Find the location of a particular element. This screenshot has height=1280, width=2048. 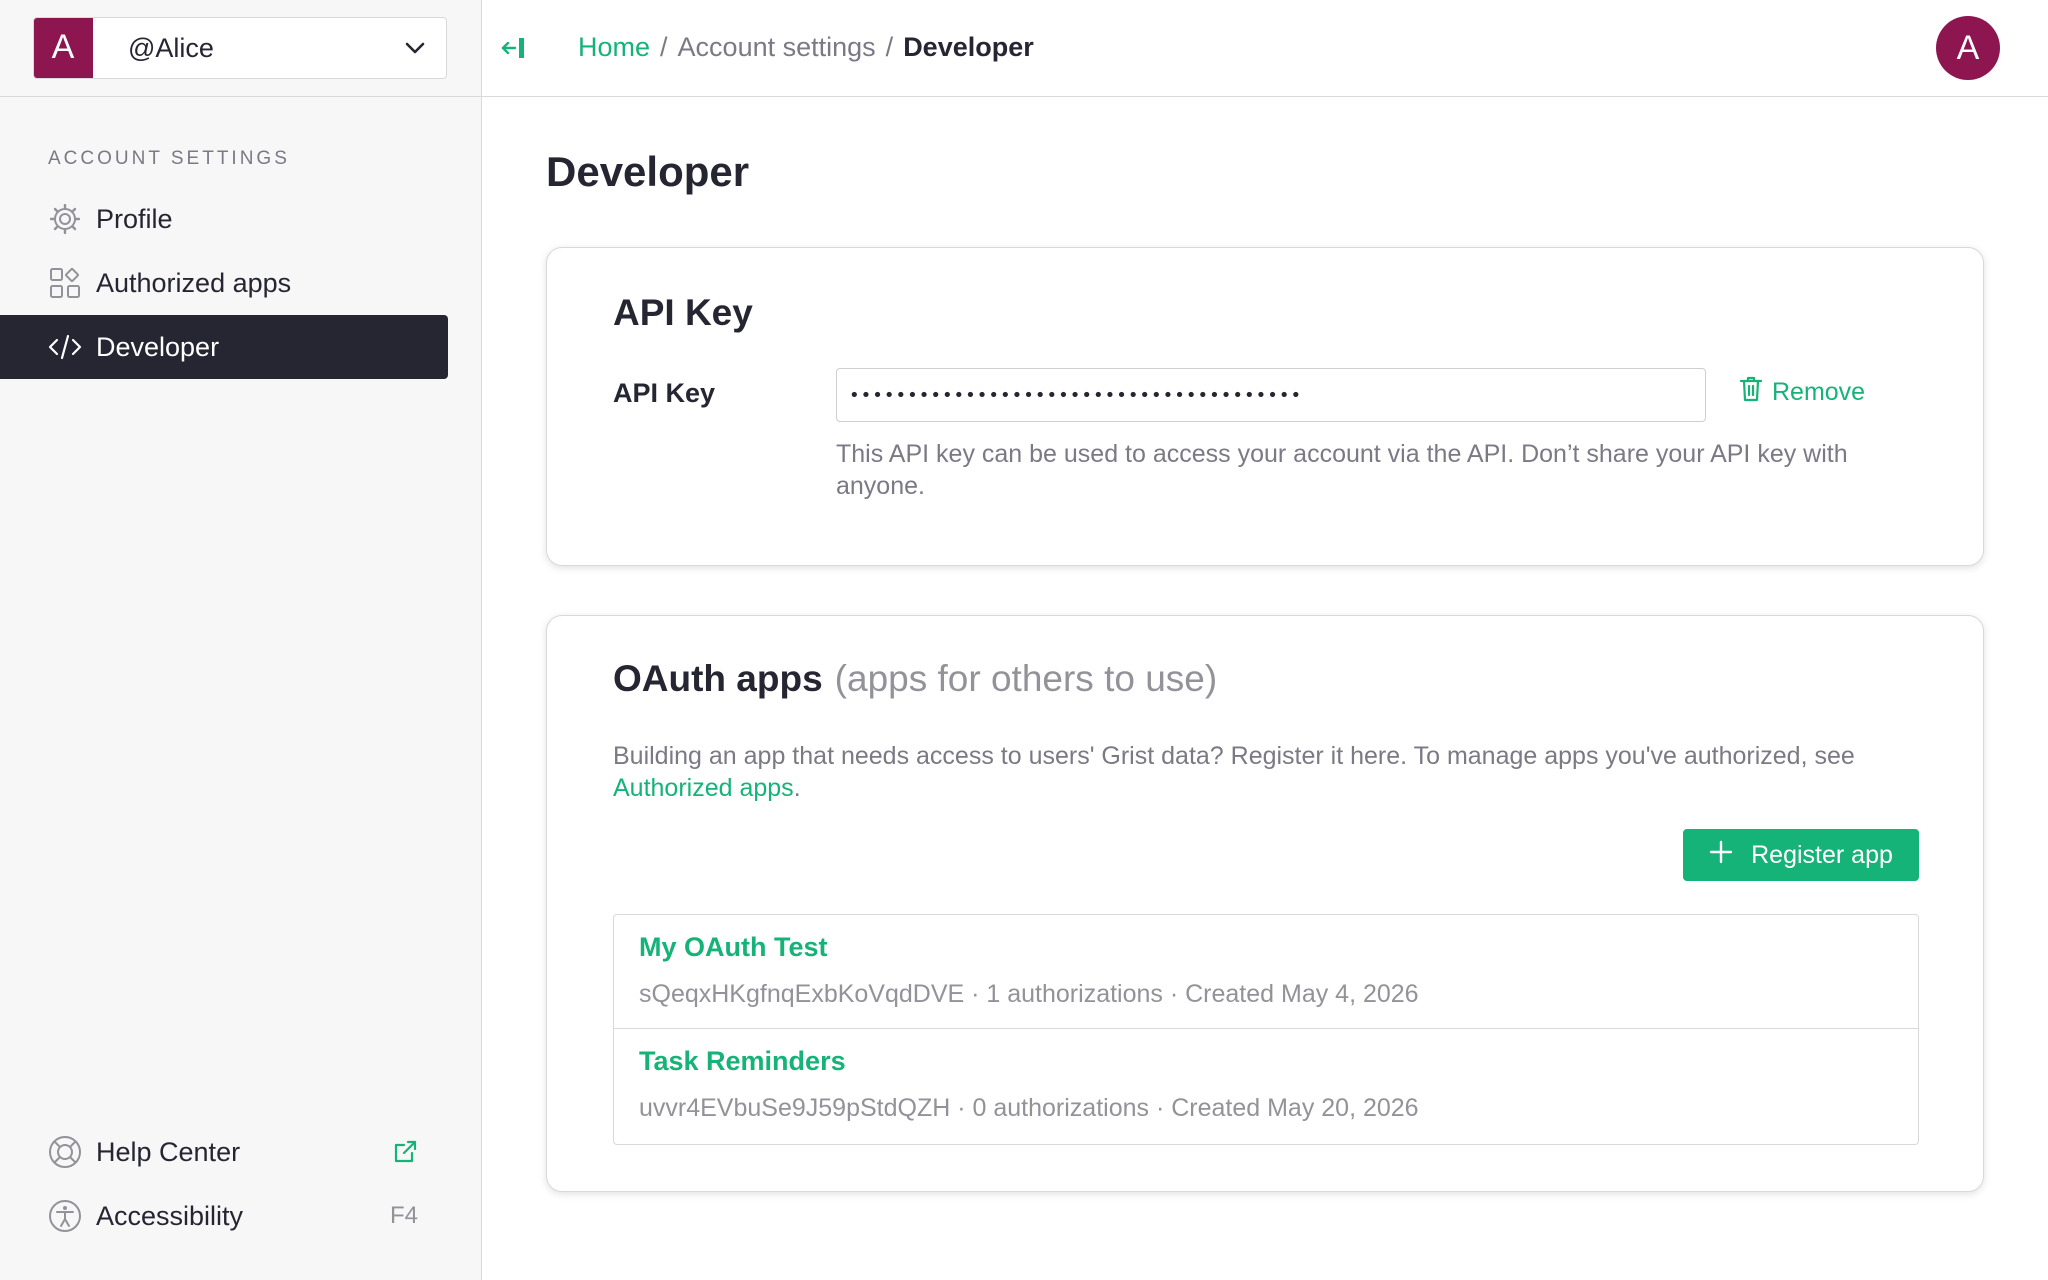

sidebar-item-accessibility: Accessibility F4 is located at coordinates (224, 1216).